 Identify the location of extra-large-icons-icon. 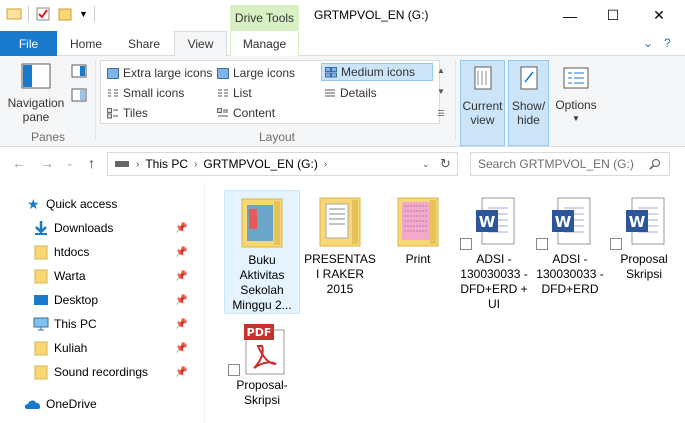
(113, 73).